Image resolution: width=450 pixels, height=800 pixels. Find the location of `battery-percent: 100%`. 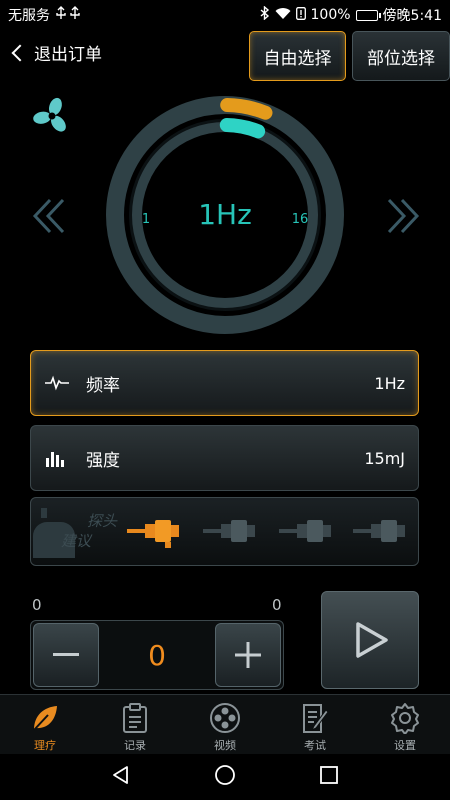

battery-percent: 100% is located at coordinates (330, 15).